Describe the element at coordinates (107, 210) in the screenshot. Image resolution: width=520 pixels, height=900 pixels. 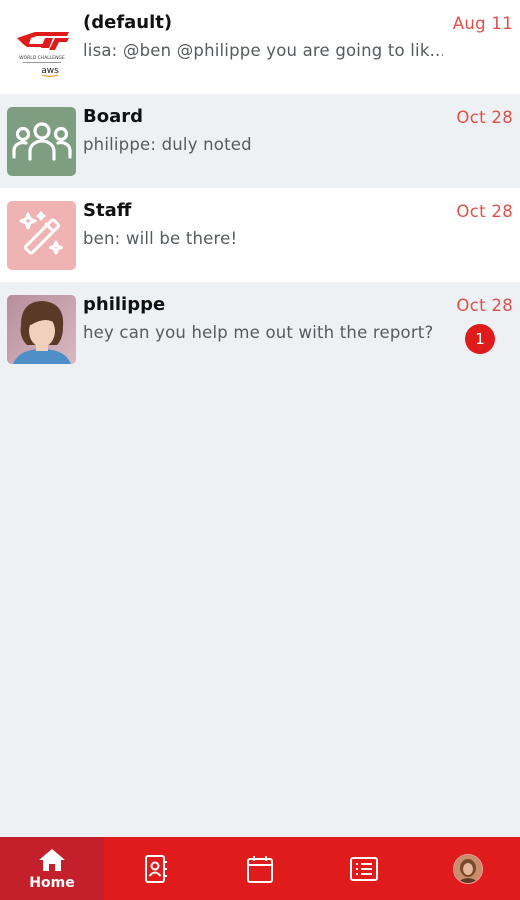
I see `conversation-title: Staff` at that location.